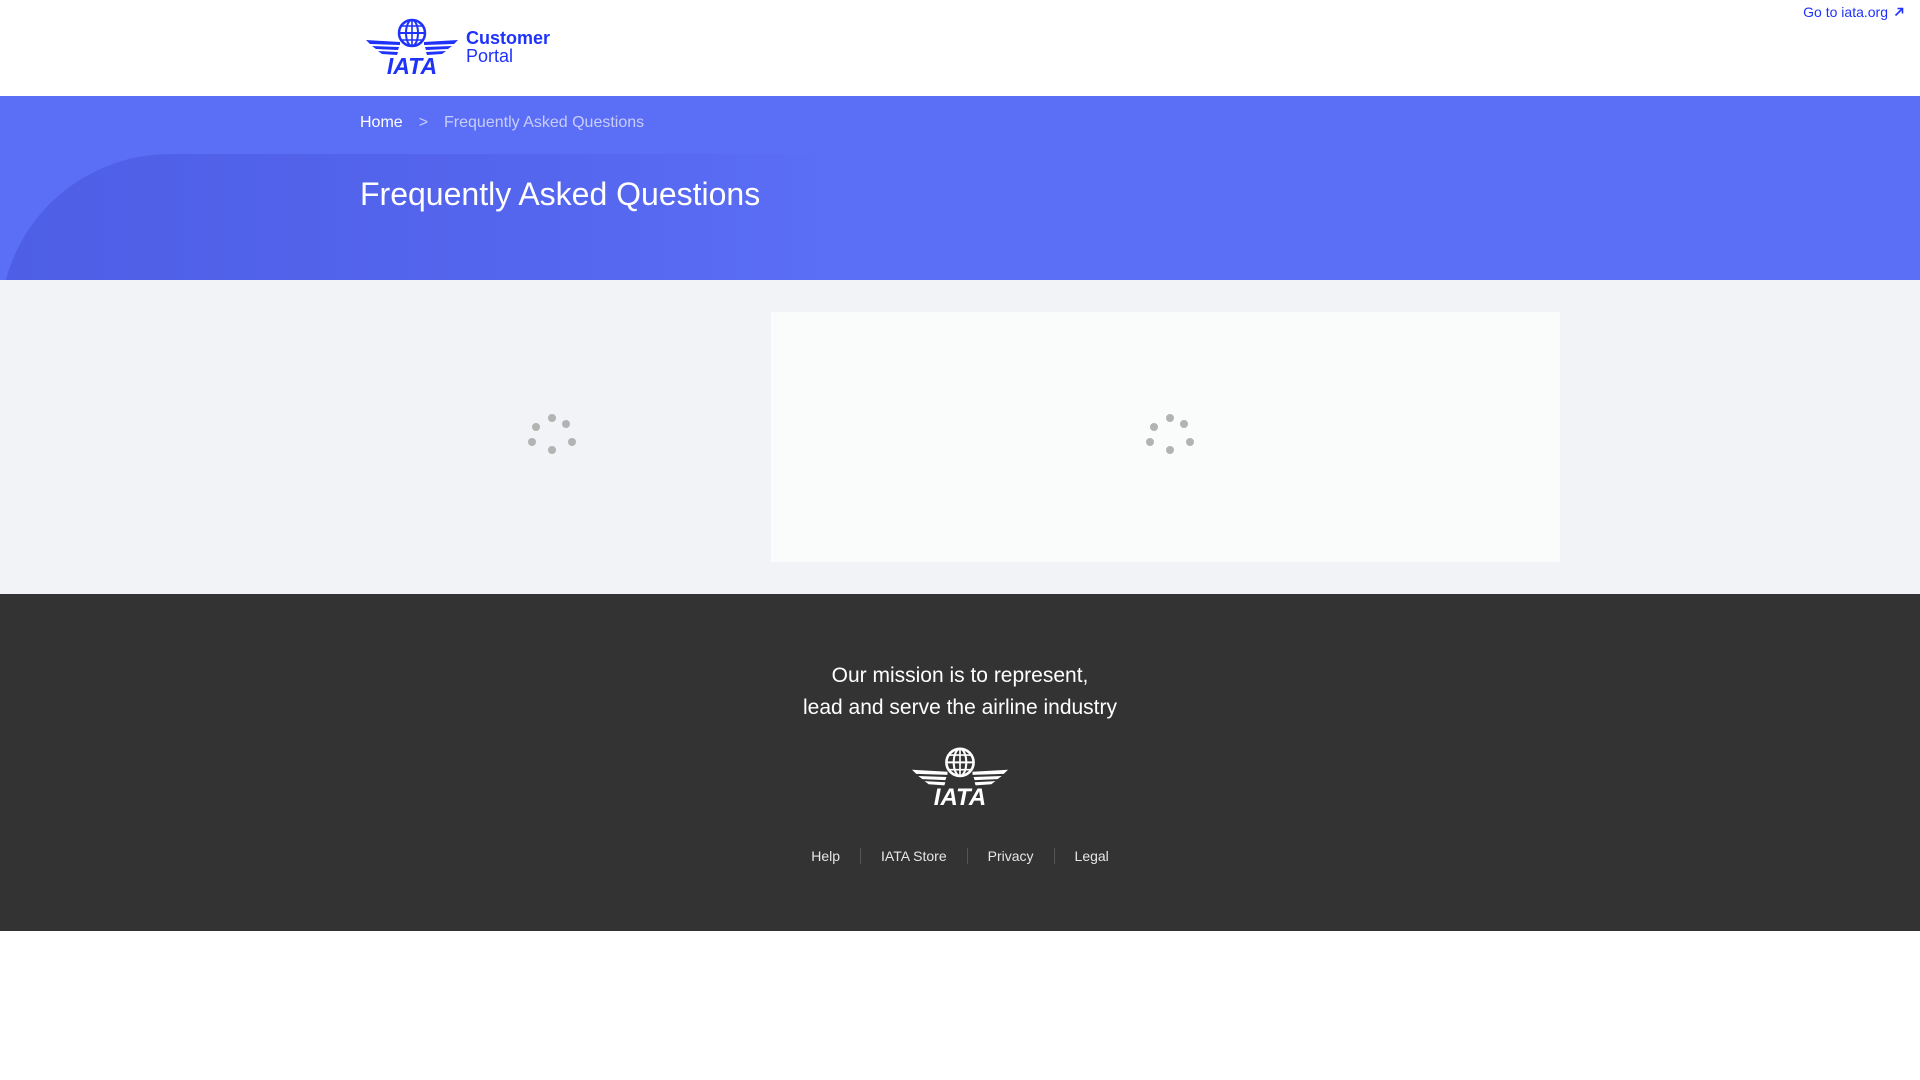 The image size is (1920, 1080). Describe the element at coordinates (1010, 856) in the screenshot. I see `footer-link-privacy: Privacy` at that location.